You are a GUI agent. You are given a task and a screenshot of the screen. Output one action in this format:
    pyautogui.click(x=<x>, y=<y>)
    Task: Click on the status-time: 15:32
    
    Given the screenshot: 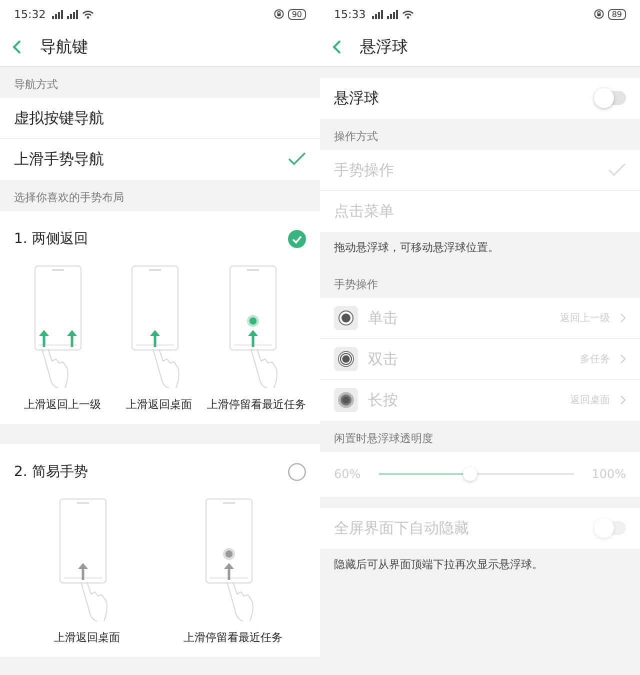 What is the action you would take?
    pyautogui.click(x=30, y=14)
    